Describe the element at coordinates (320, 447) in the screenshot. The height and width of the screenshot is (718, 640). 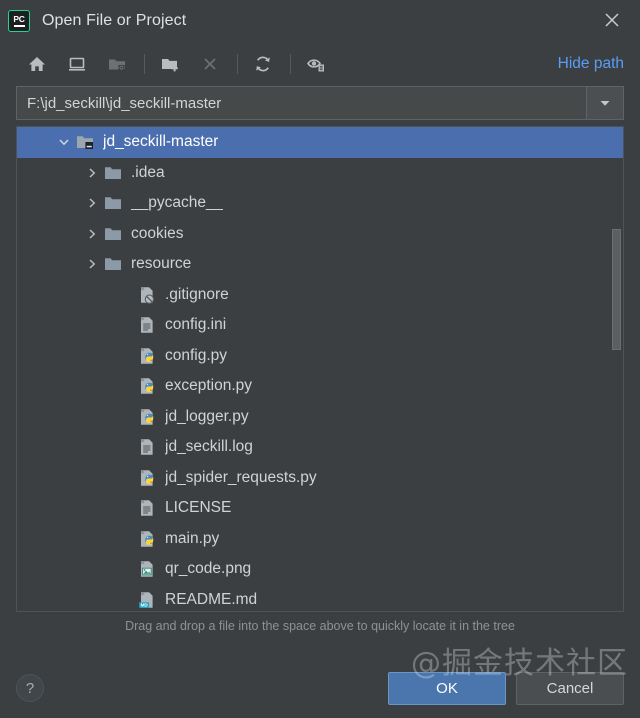
I see `tree-row: jd_seckill.log` at that location.